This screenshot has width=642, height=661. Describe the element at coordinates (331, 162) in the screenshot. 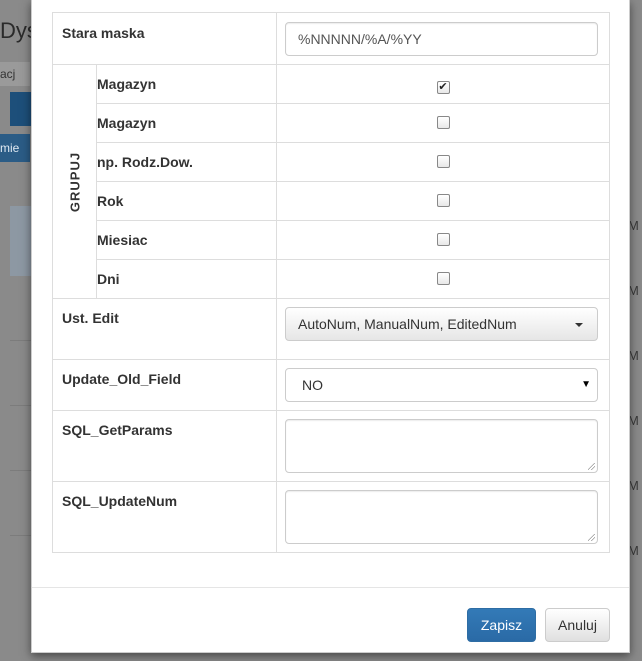

I see `grupuj-row: np. Rodz.Dow.` at that location.